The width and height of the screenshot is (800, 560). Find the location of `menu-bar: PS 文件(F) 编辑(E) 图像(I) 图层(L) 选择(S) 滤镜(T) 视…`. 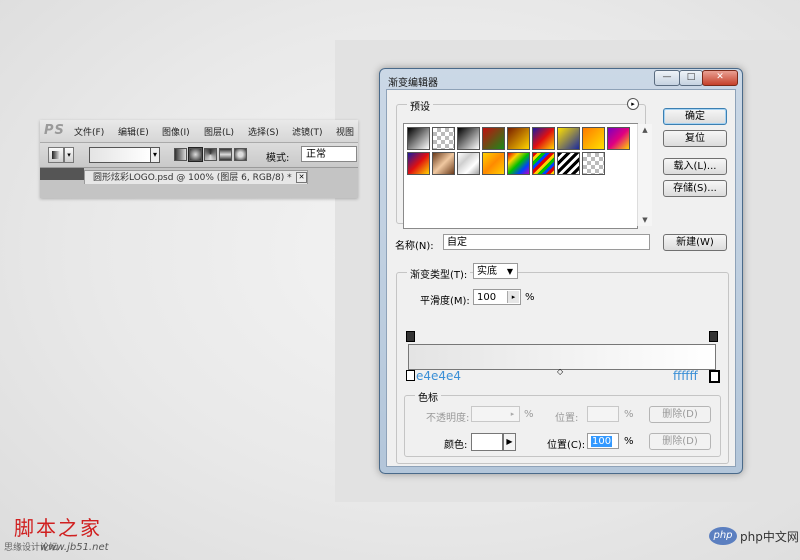

menu-bar: PS 文件(F) 编辑(E) 图像(I) 图层(L) 选择(S) 滤镜(T) 视… is located at coordinates (199, 131).